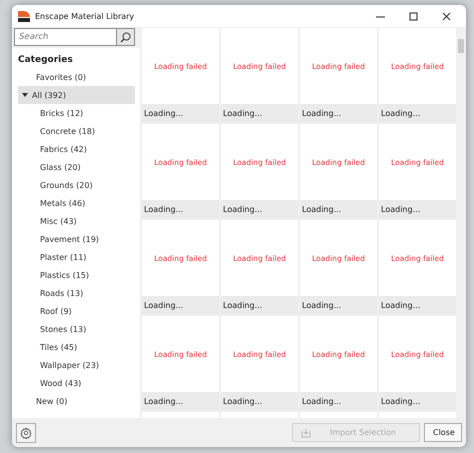 Image resolution: width=474 pixels, height=453 pixels. What do you see at coordinates (76, 113) in the screenshot?
I see `category-item: Bricks (12)` at bounding box center [76, 113].